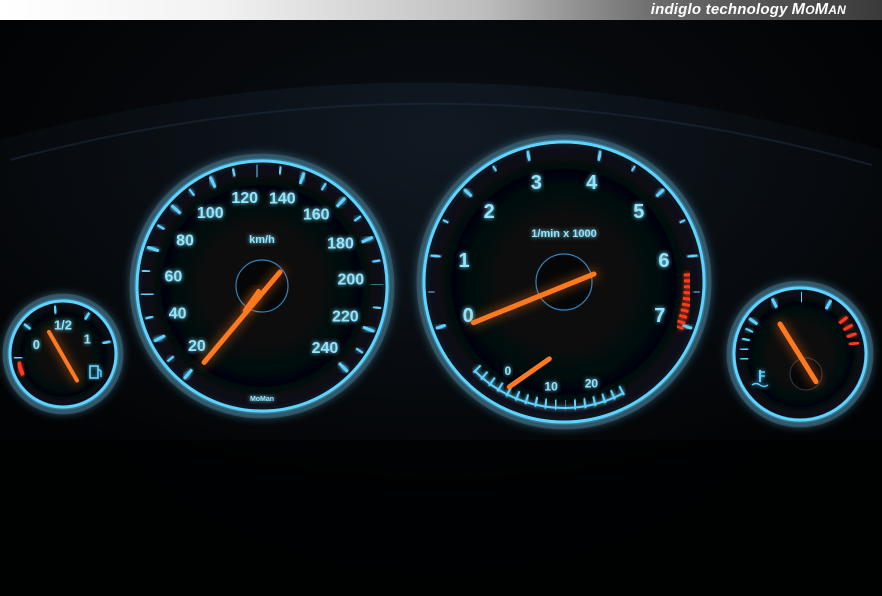 This screenshot has width=882, height=596. Describe the element at coordinates (345, 317) in the screenshot. I see `speed-label: 220` at that location.